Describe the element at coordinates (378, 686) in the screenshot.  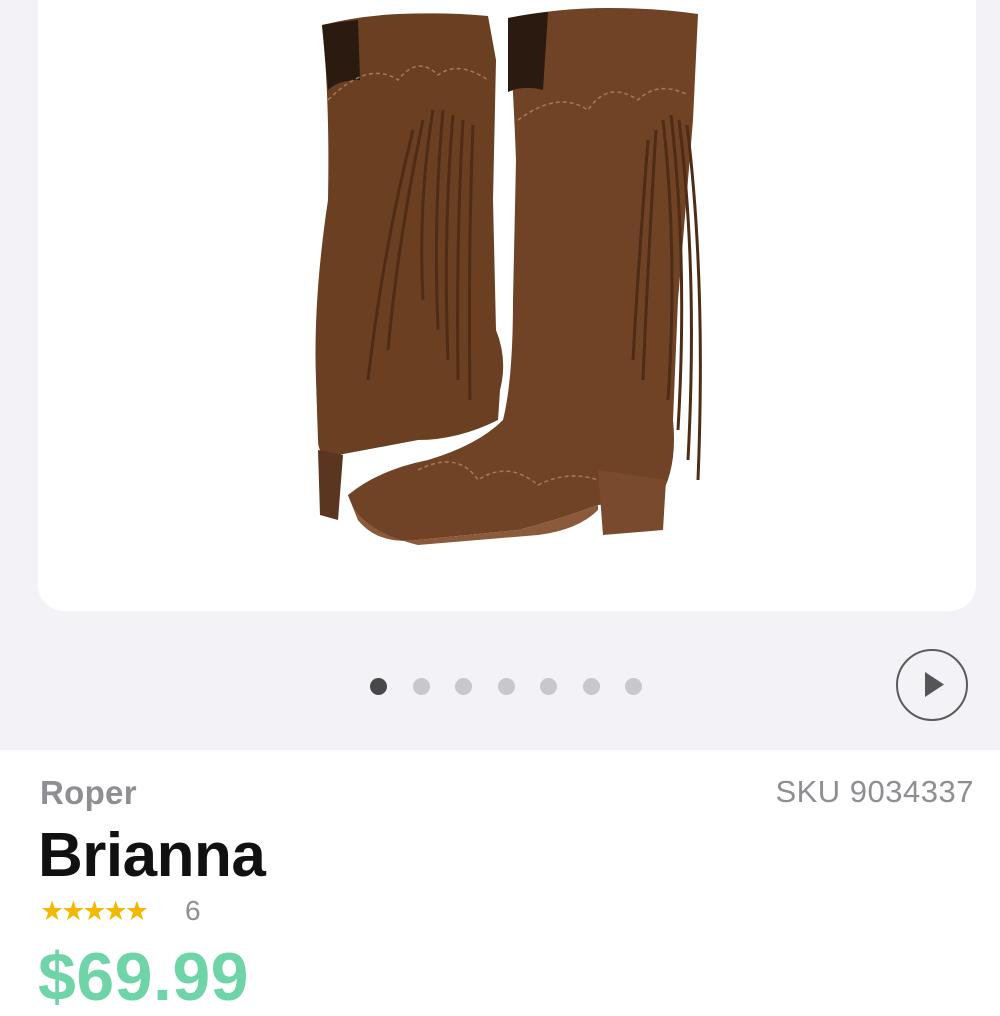
I see `page-dot-active` at that location.